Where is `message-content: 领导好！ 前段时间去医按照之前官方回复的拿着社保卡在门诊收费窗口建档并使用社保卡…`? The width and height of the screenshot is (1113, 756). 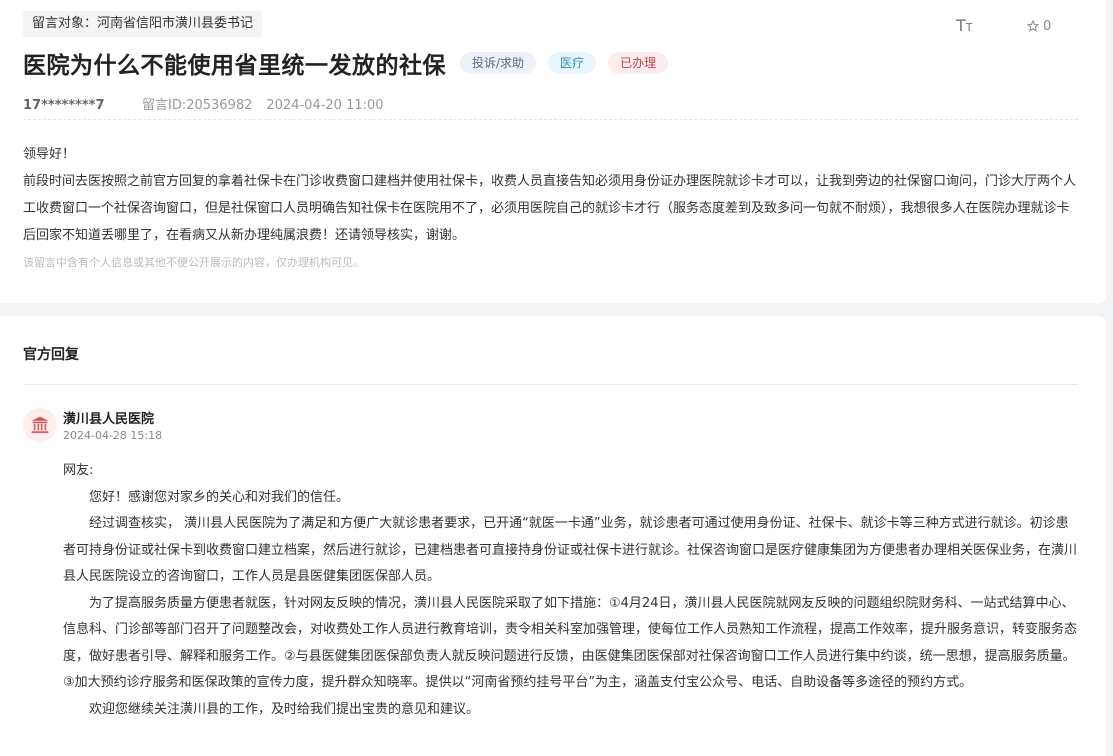
message-content: 领导好！ 前段时间去医按照之前官方回复的拿着社保卡在门诊收费窗口建档并使用社保卡… is located at coordinates (552, 195).